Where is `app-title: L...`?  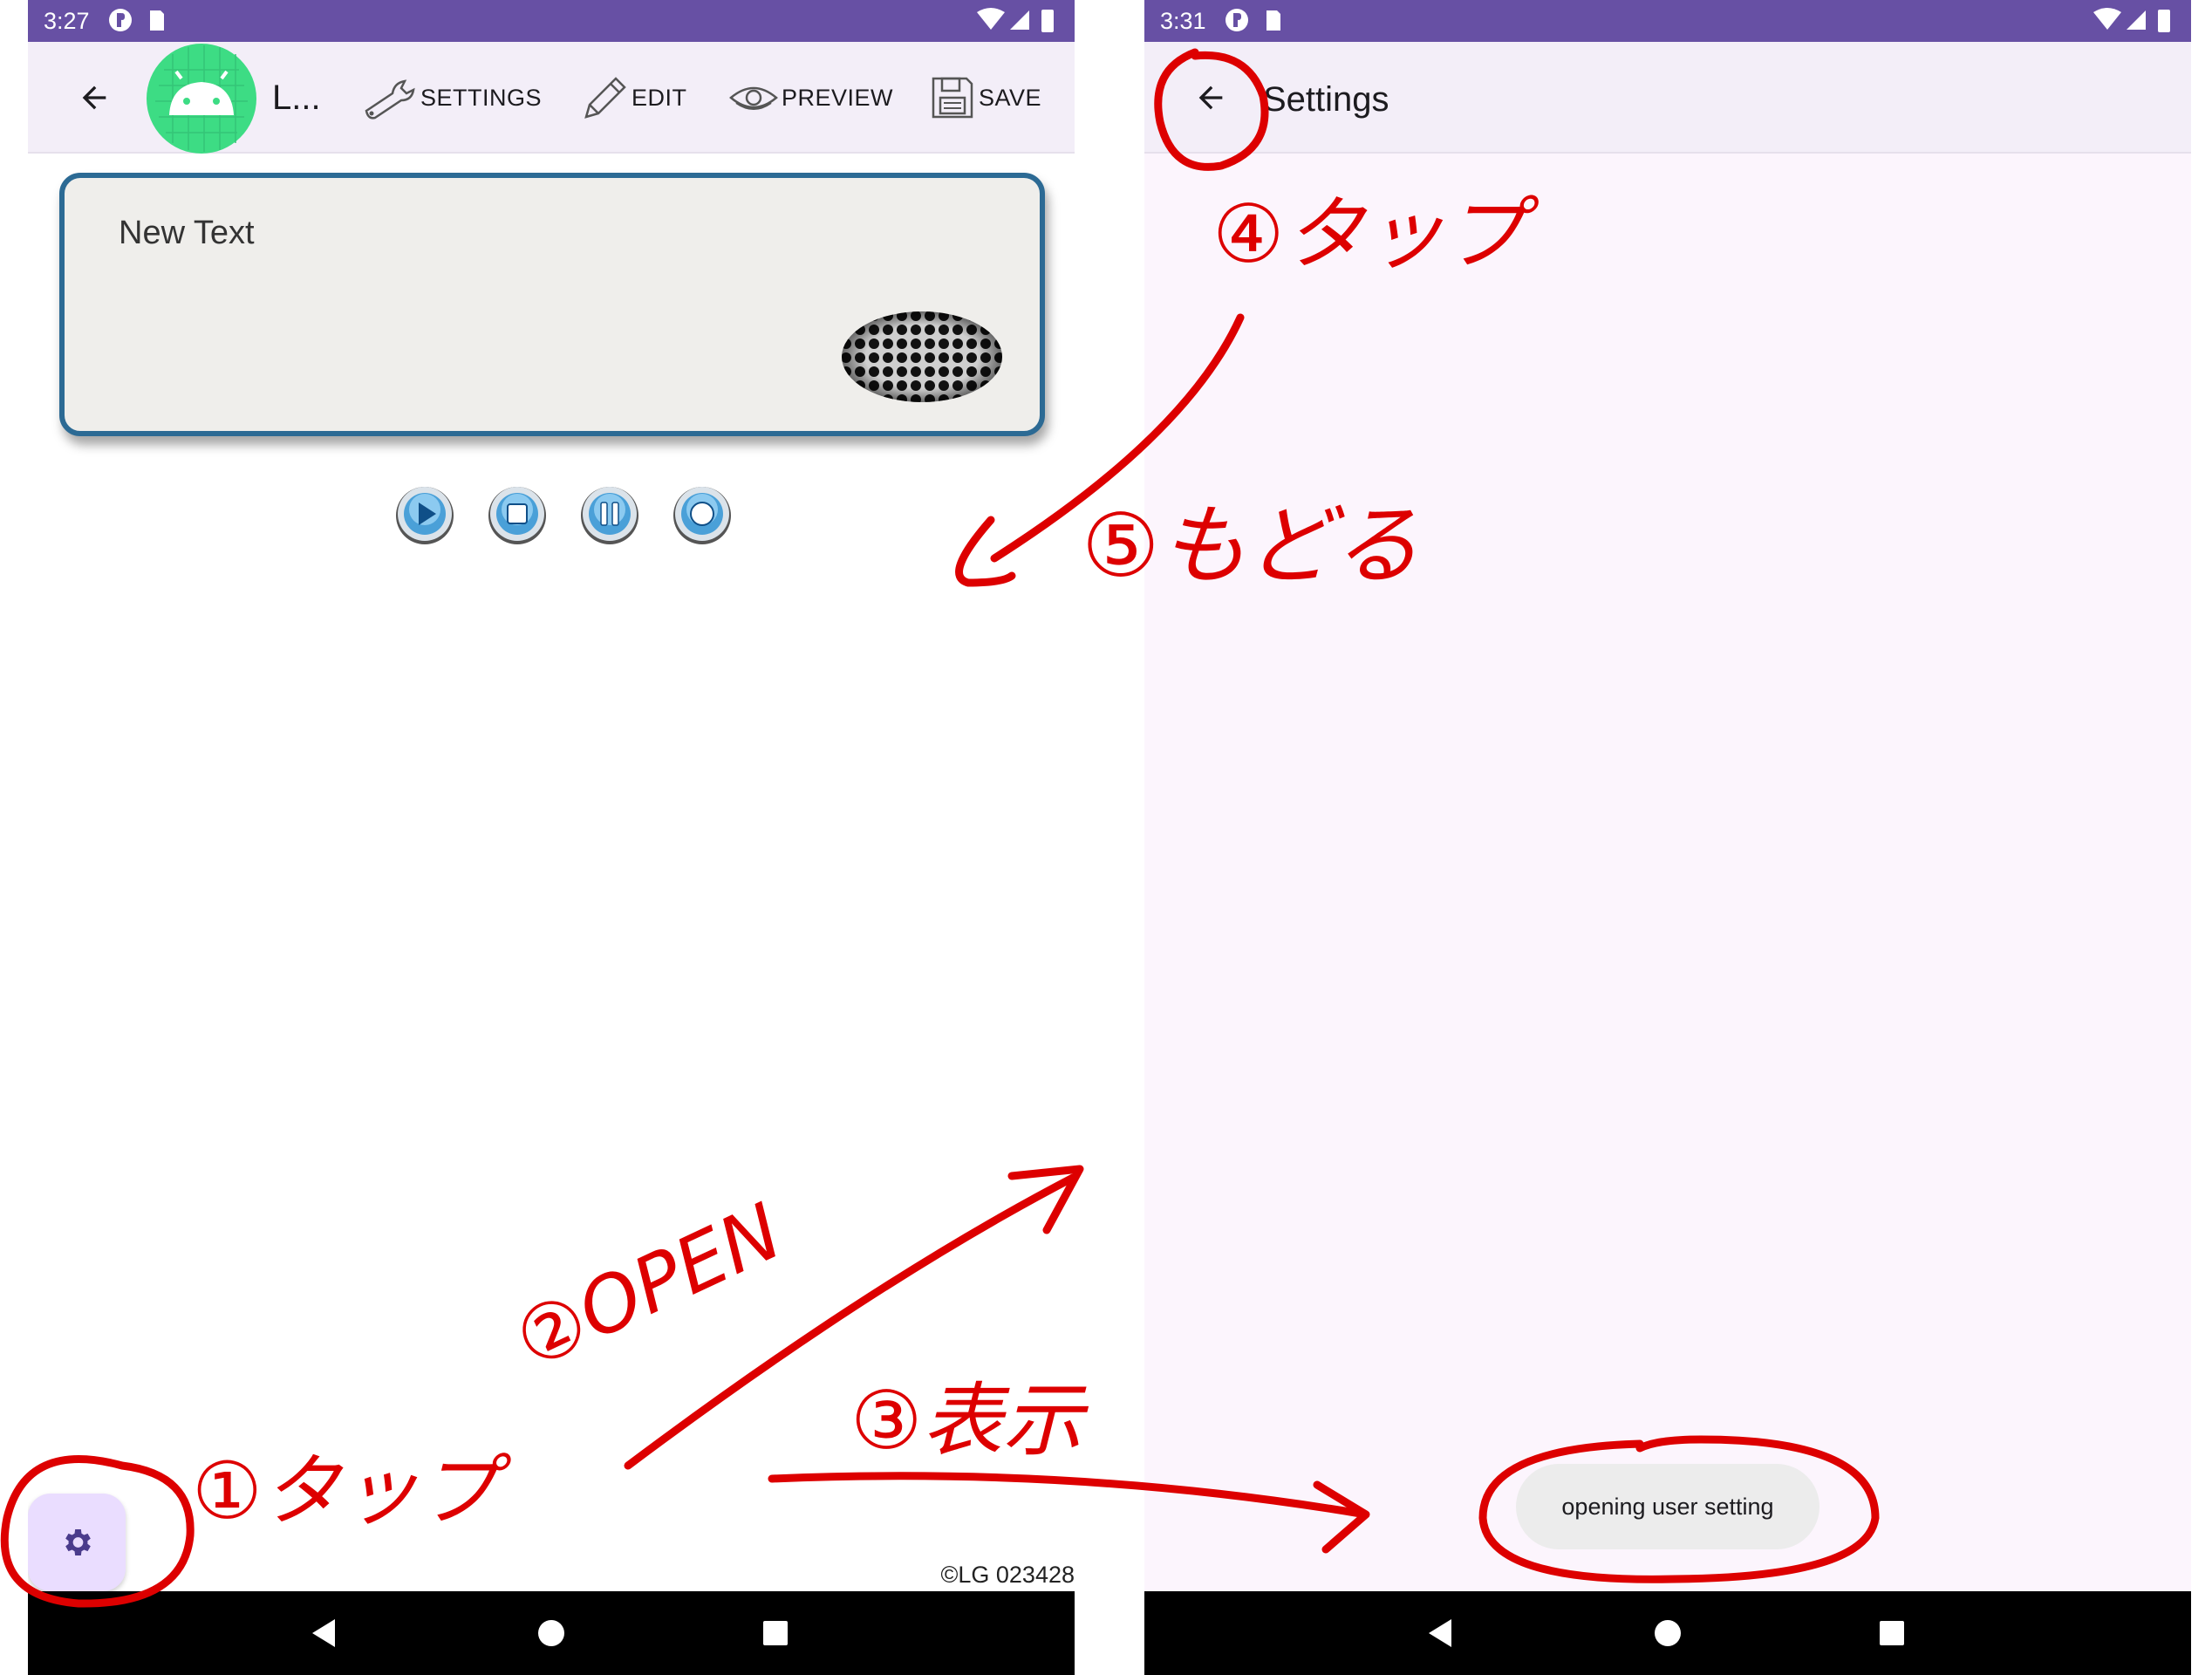 app-title: L... is located at coordinates (296, 98).